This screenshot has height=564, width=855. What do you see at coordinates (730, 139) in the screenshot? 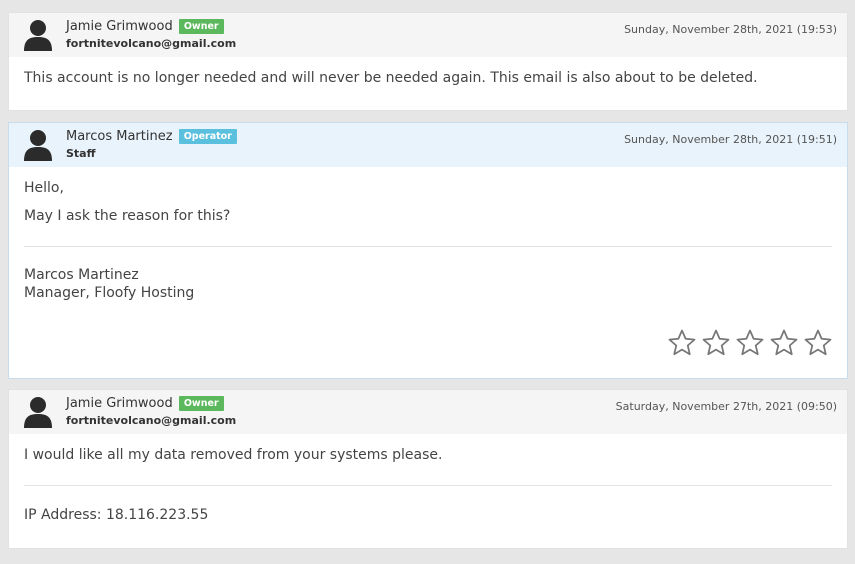
I see `reply-date: Sunday, November 28th, 2021 (19:51)` at bounding box center [730, 139].